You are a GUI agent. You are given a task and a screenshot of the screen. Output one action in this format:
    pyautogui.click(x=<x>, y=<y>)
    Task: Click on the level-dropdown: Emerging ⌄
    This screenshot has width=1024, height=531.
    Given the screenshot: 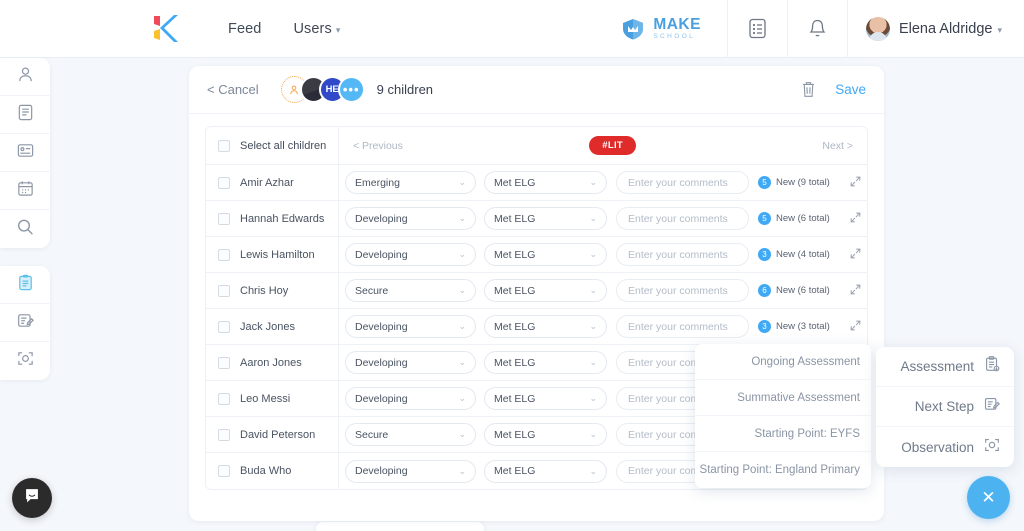 What is the action you would take?
    pyautogui.click(x=410, y=182)
    